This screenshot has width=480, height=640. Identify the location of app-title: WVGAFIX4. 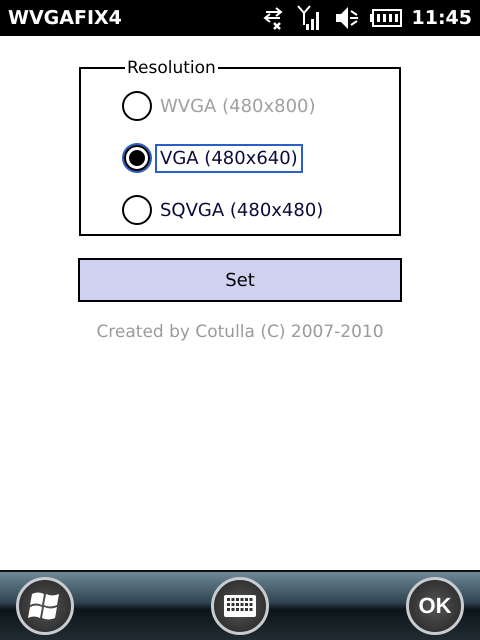
(65, 18).